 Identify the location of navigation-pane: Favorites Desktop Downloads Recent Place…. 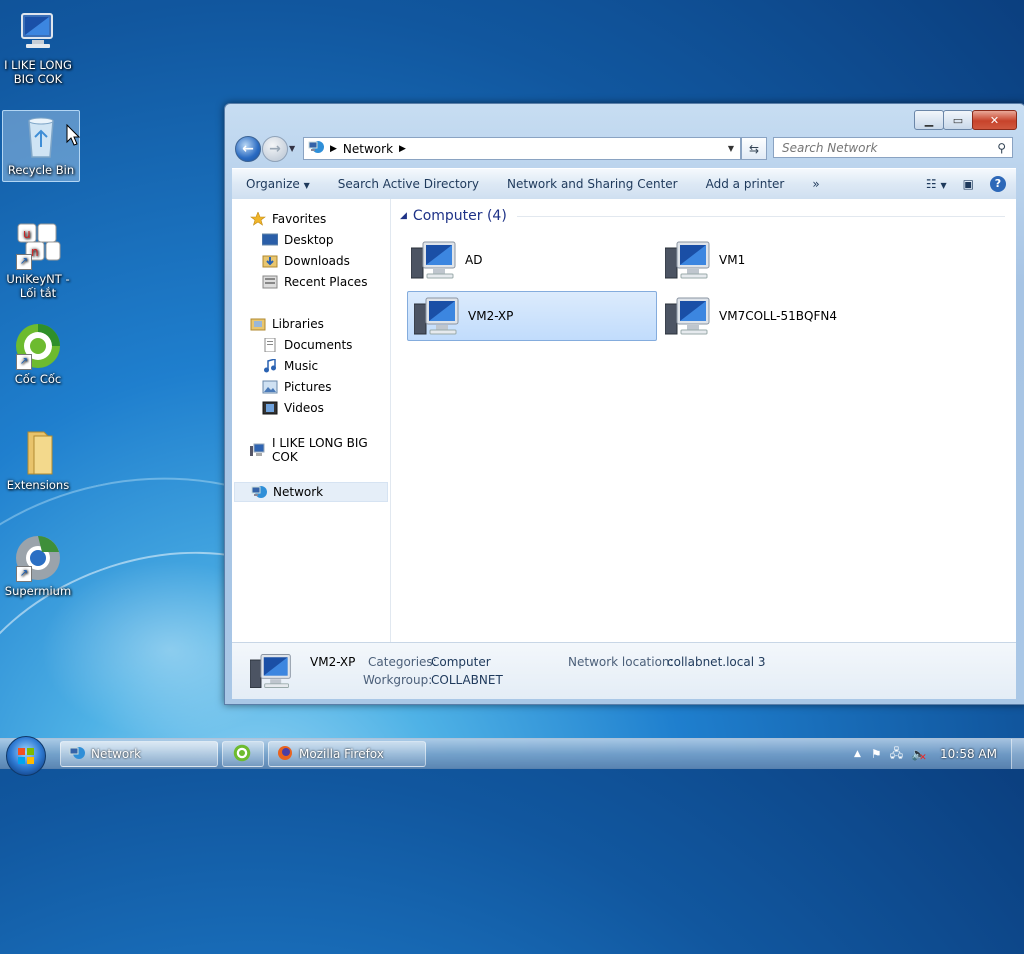
(311, 420).